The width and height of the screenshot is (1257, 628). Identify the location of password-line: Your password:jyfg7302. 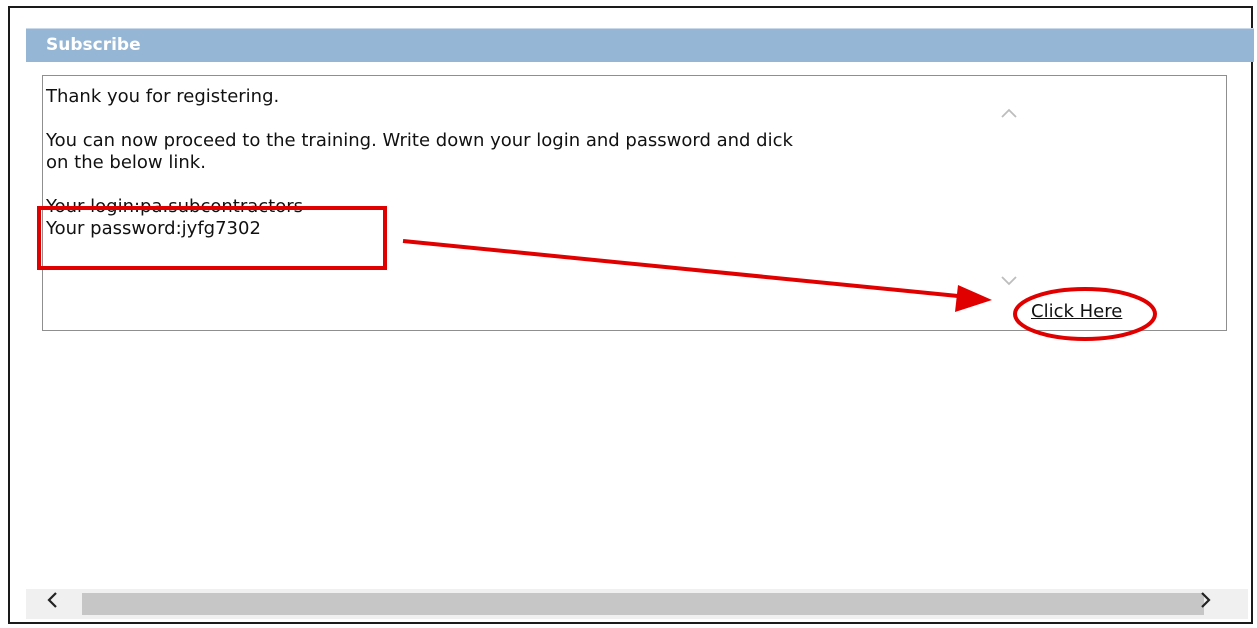
(153, 228).